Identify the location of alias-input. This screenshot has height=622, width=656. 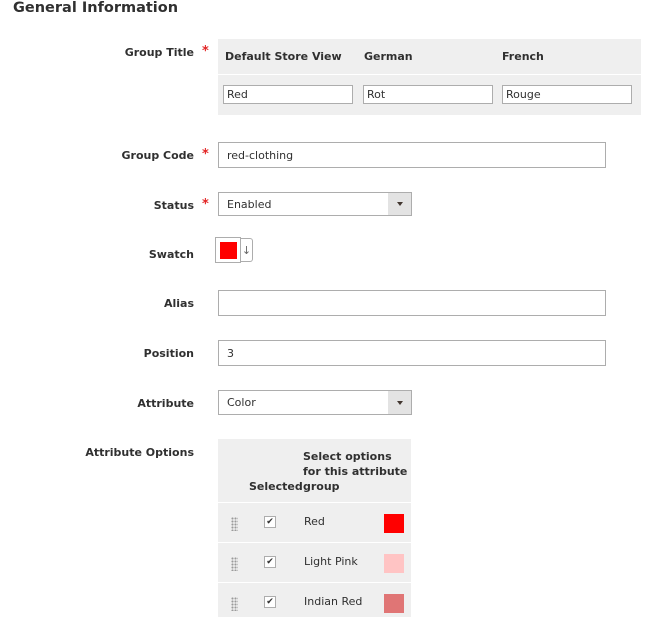
(412, 303).